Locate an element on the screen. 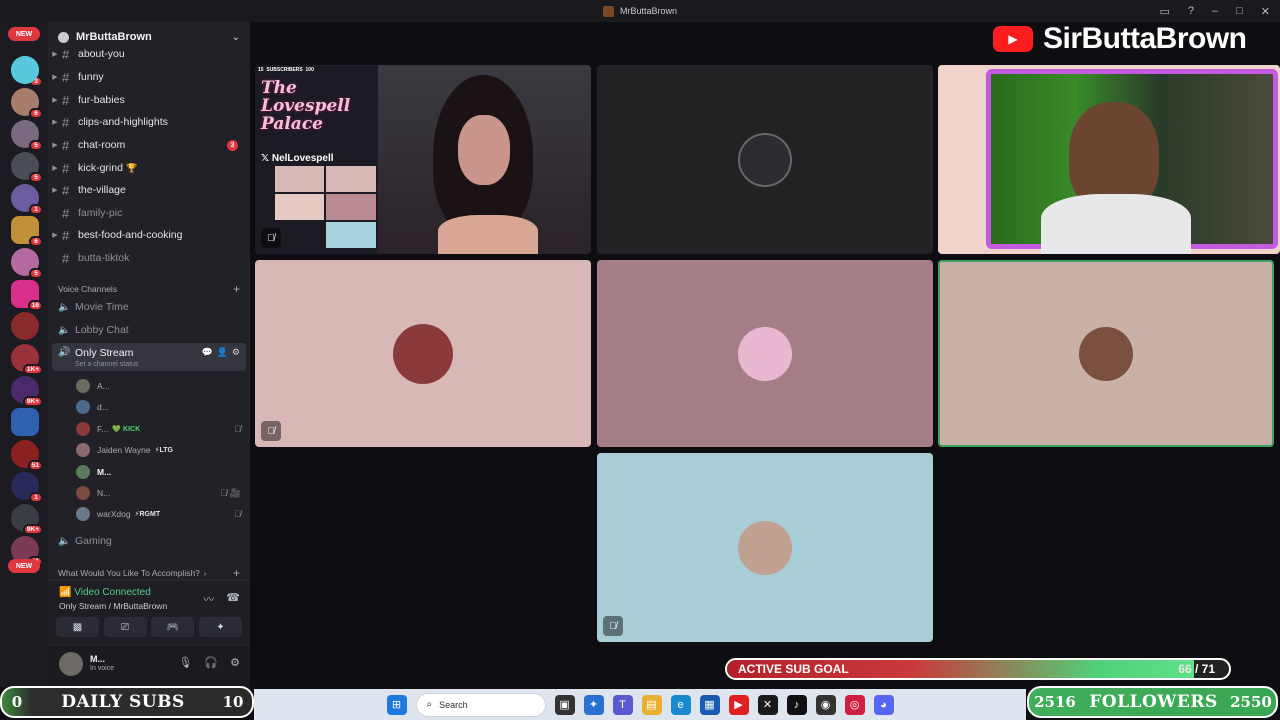 The height and width of the screenshot is (720, 1280). banner-channel-name: SirButtaBrown is located at coordinates (1145, 38).